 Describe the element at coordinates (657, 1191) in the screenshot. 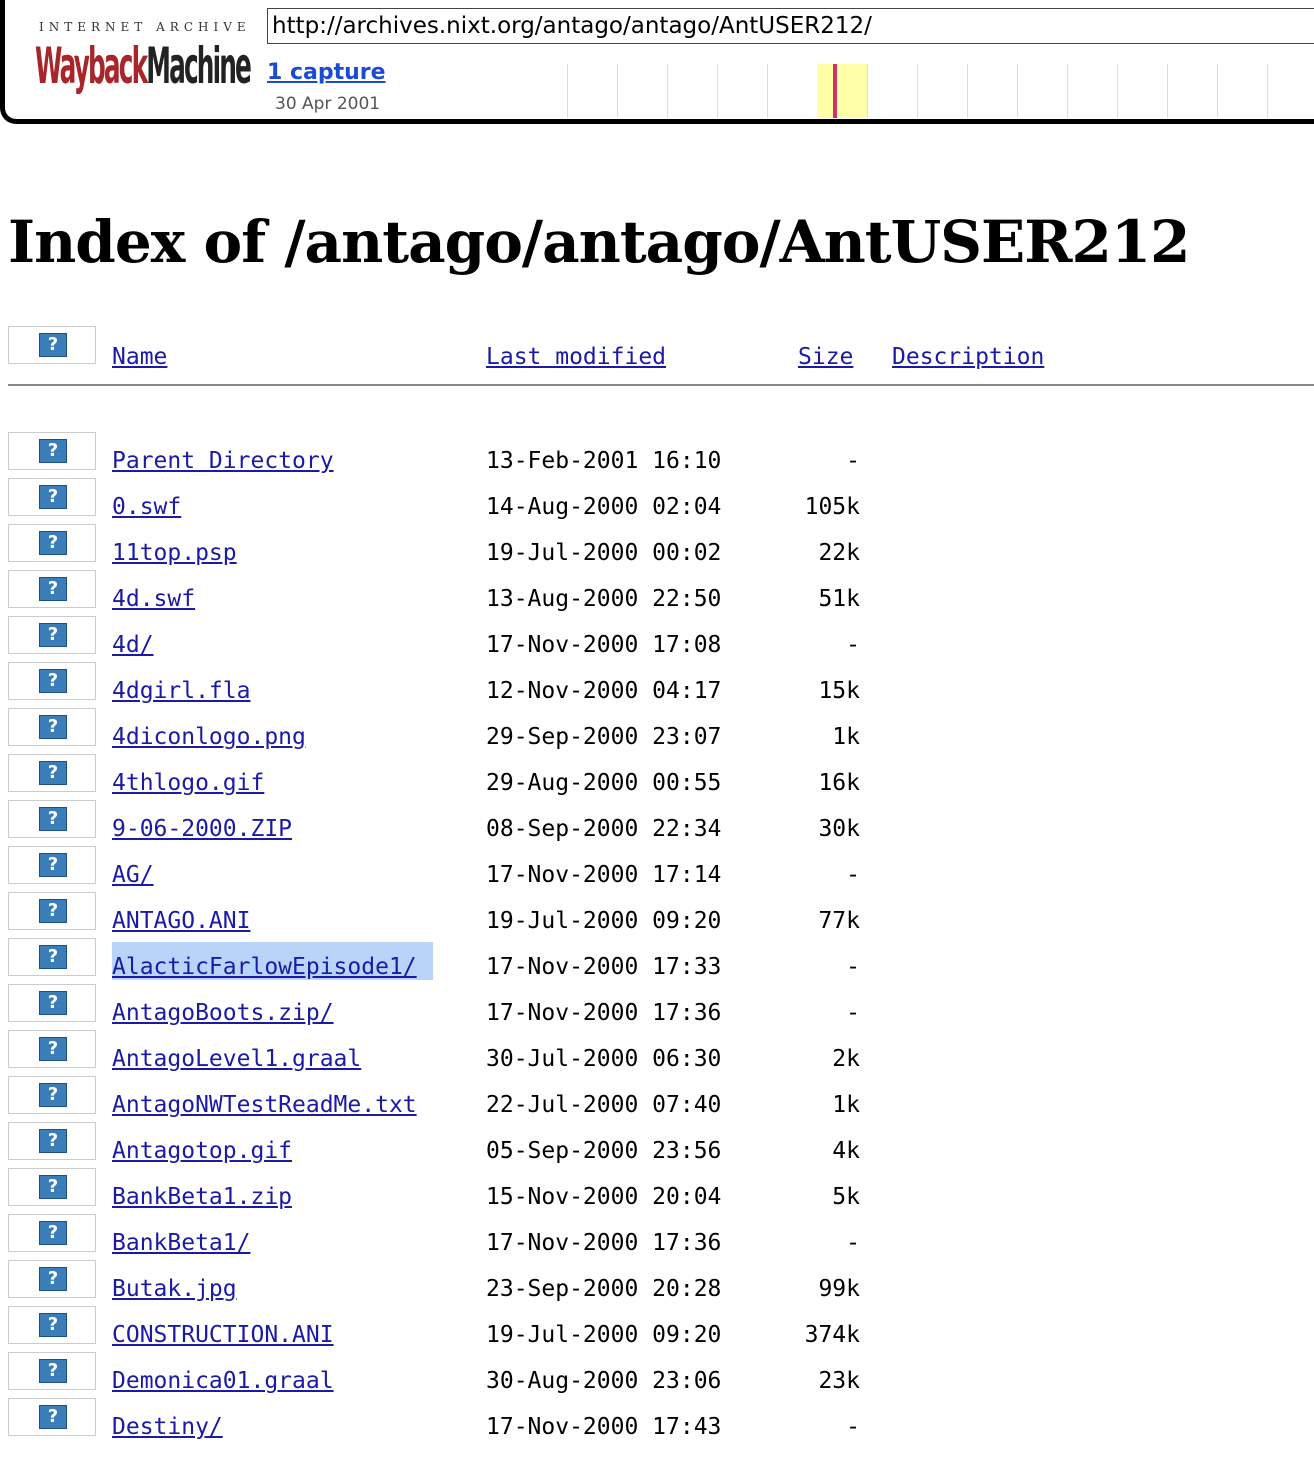

I see `table-row: ? BankBeta1.zip 15-Nov-2000 20:04 5k` at that location.